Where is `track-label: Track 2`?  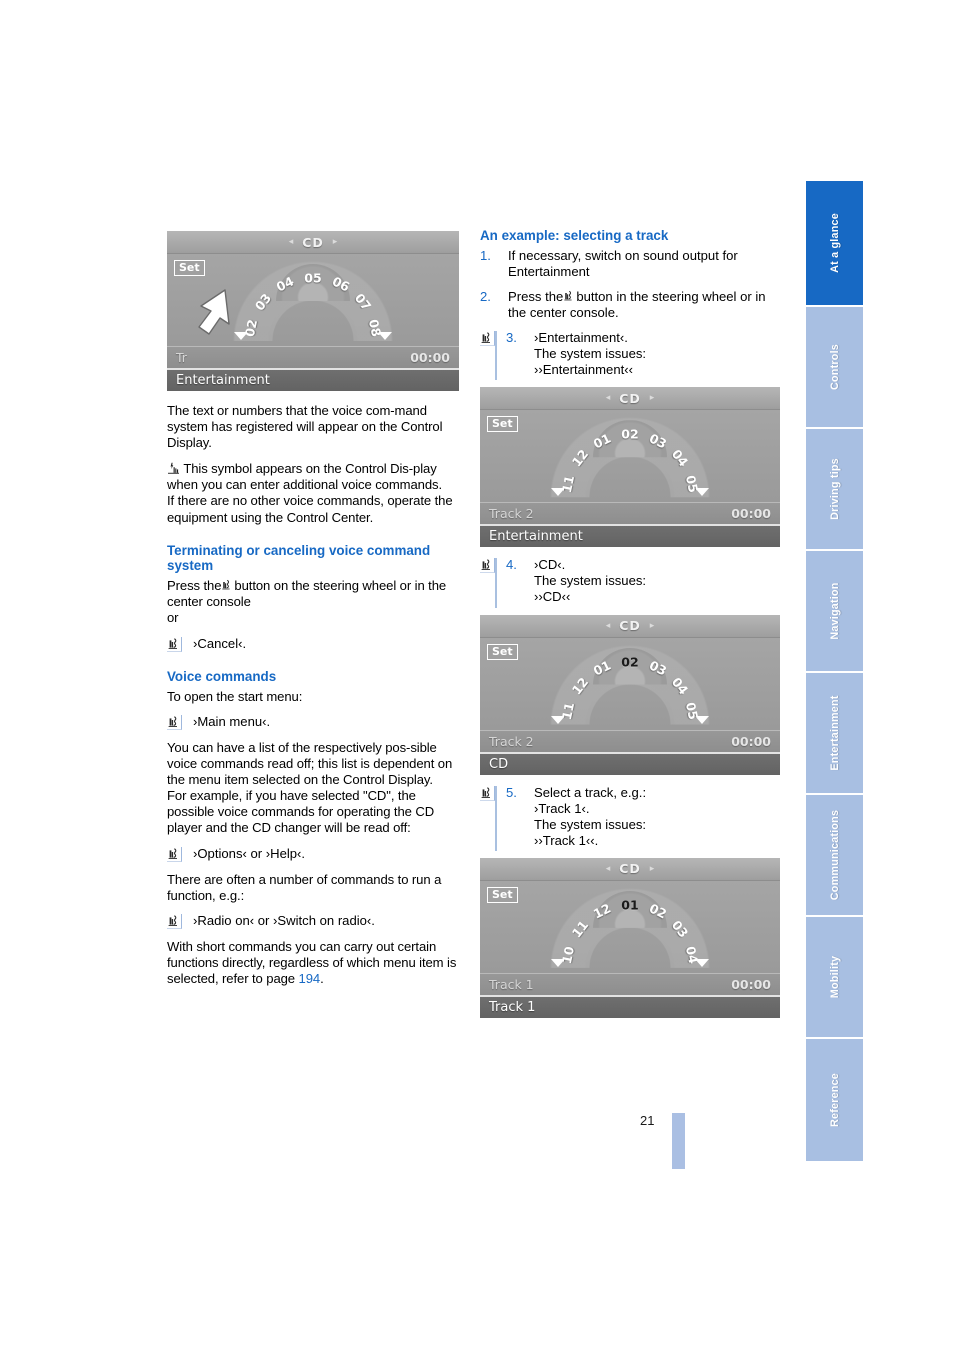 track-label: Track 2 is located at coordinates (511, 514).